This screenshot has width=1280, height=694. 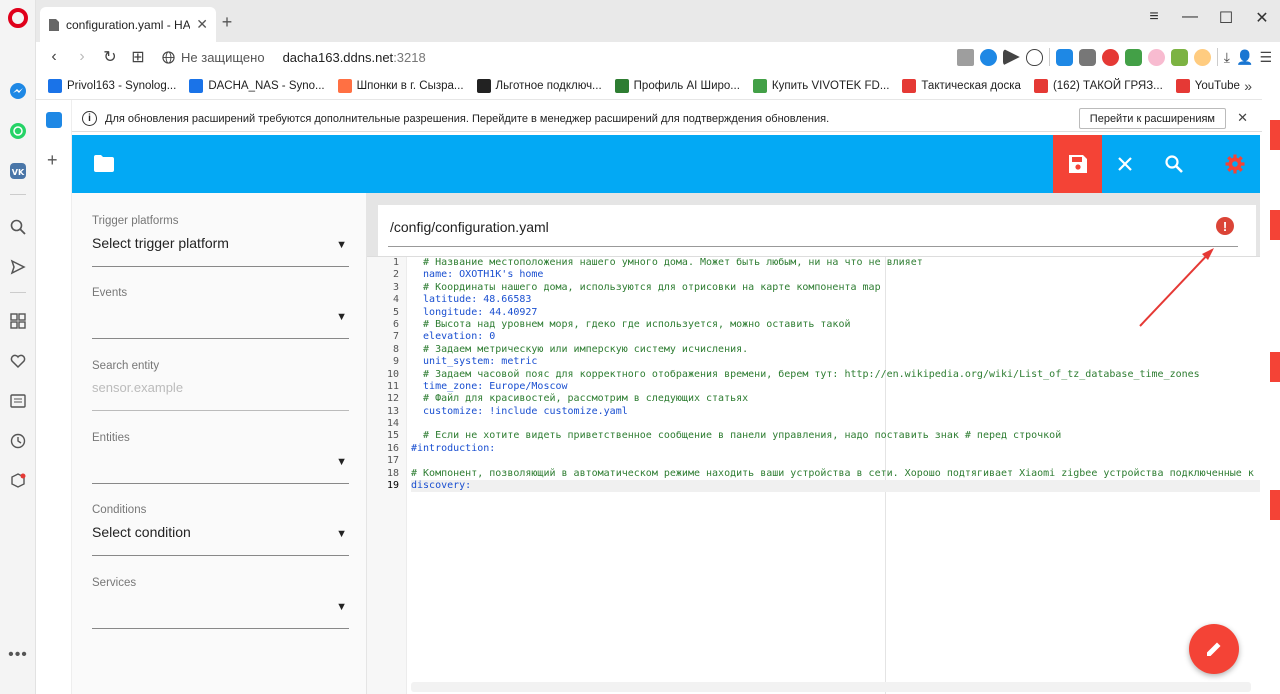 What do you see at coordinates (202, 24) in the screenshot?
I see `tab-close-icon: ✕` at bounding box center [202, 24].